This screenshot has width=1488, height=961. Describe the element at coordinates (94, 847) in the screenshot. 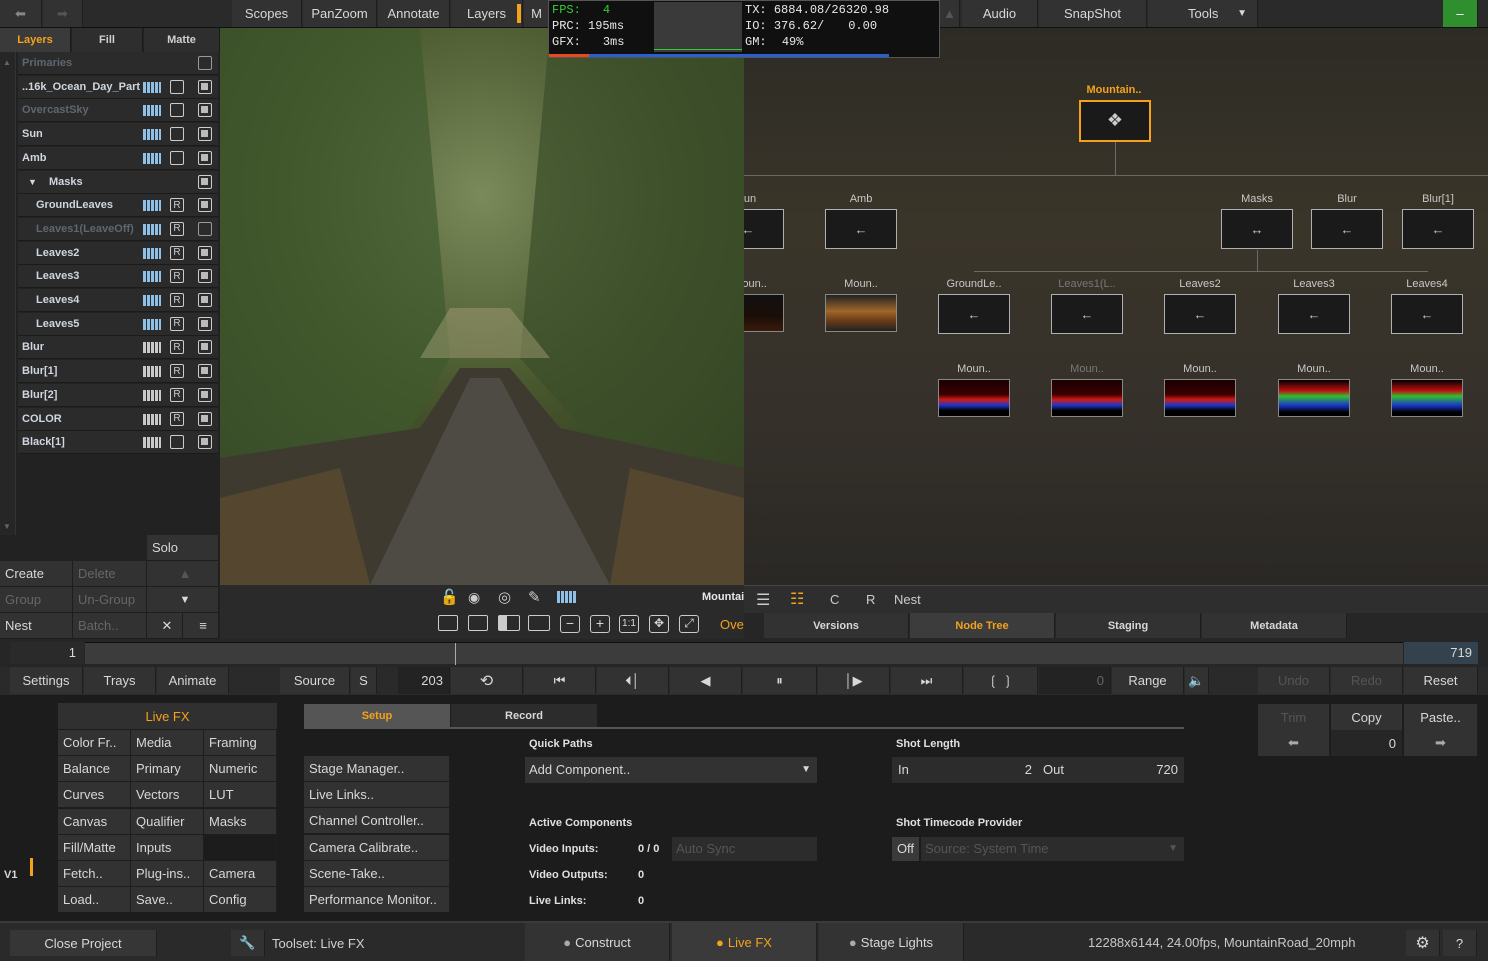

I see `fx-button: Fill/Matte` at that location.